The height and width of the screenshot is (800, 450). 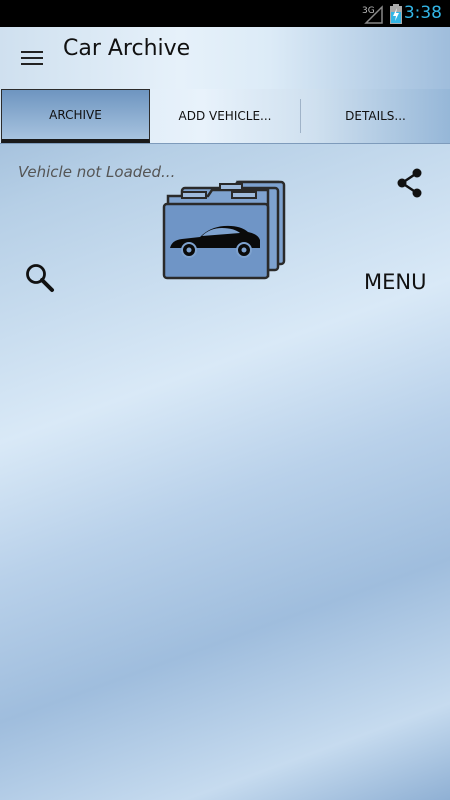 What do you see at coordinates (225, 13) in the screenshot?
I see `status-bar: 3G 3:38` at bounding box center [225, 13].